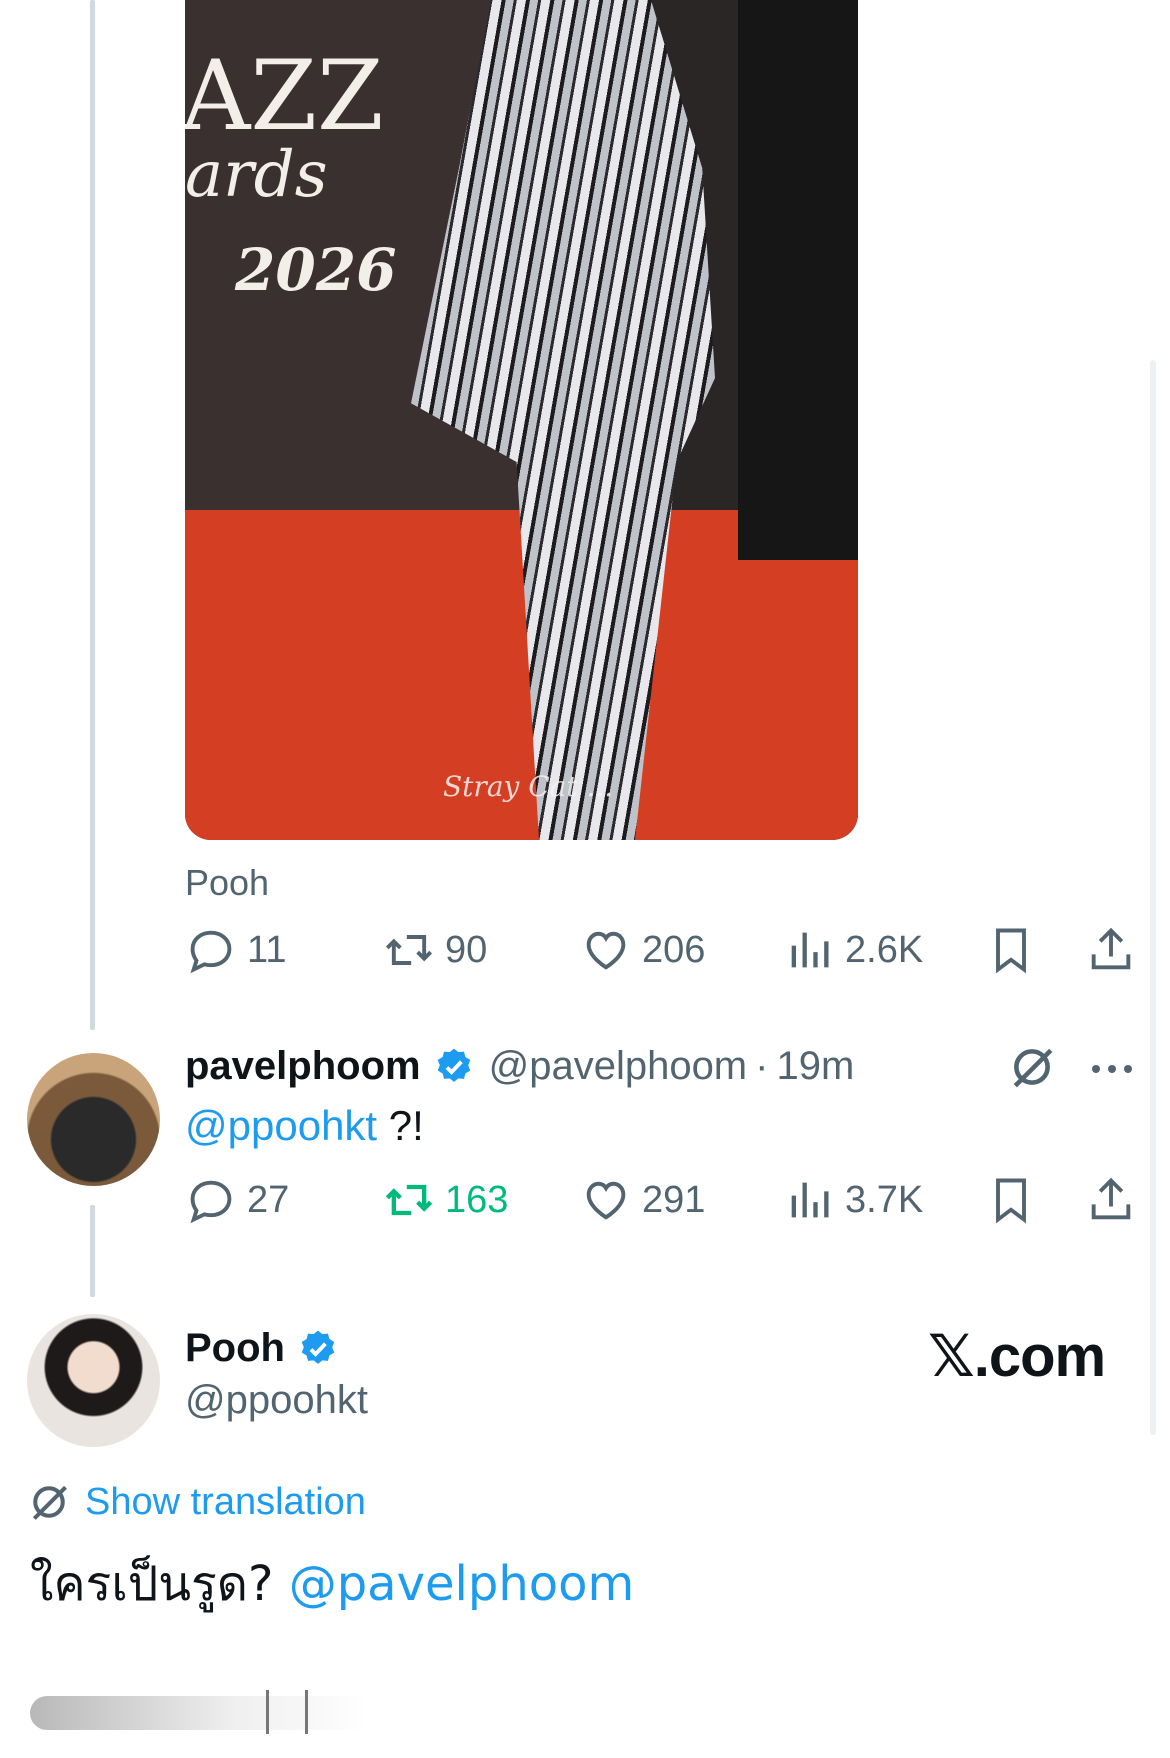 The width and height of the screenshot is (1170, 1758). Describe the element at coordinates (256, 175) in the screenshot. I see `board-text-ards: ards` at that location.